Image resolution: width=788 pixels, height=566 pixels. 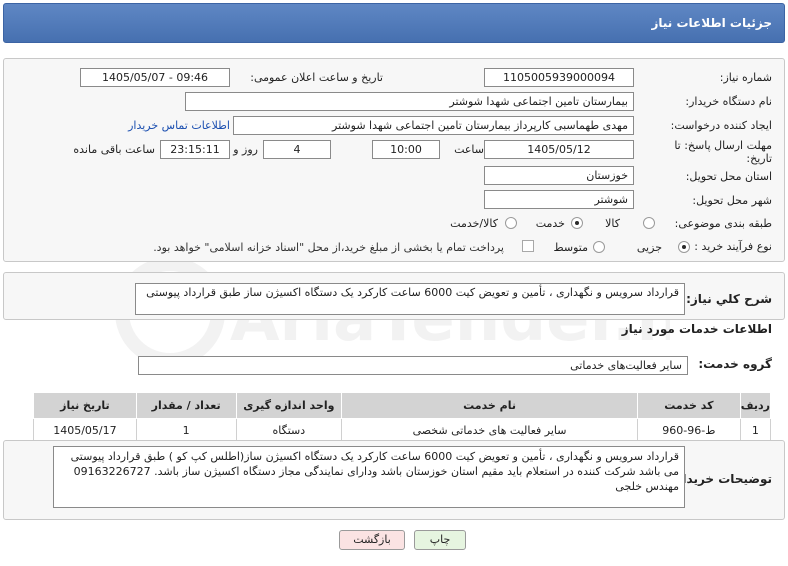 What do you see at coordinates (489, 405) in the screenshot?
I see `col-name: نام خدمت` at bounding box center [489, 405].